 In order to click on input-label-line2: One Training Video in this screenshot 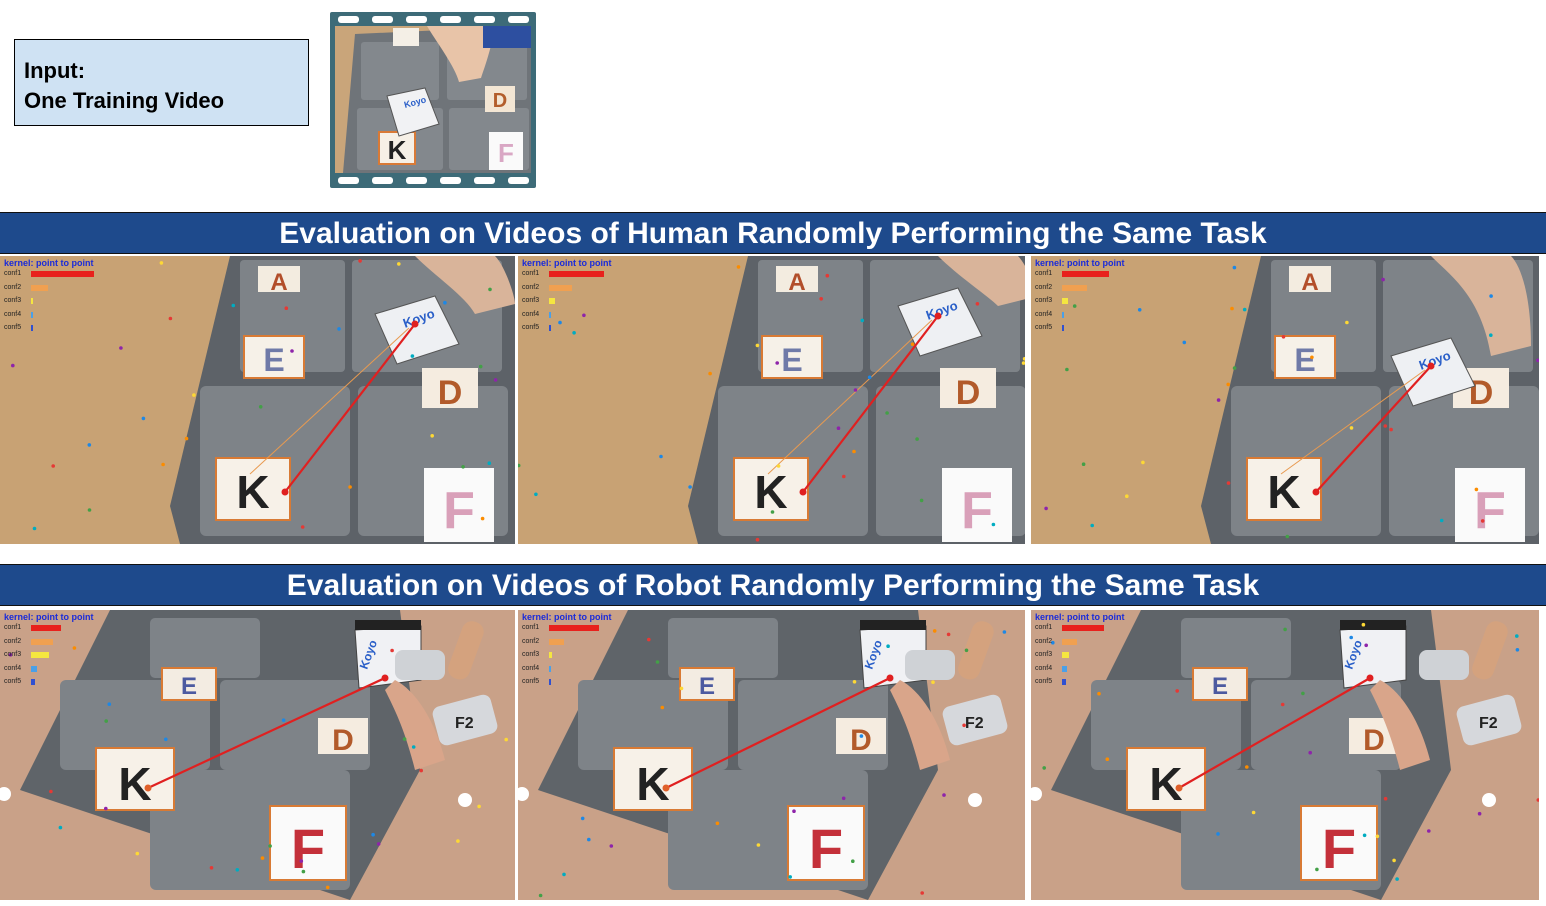, I will do `click(124, 100)`.